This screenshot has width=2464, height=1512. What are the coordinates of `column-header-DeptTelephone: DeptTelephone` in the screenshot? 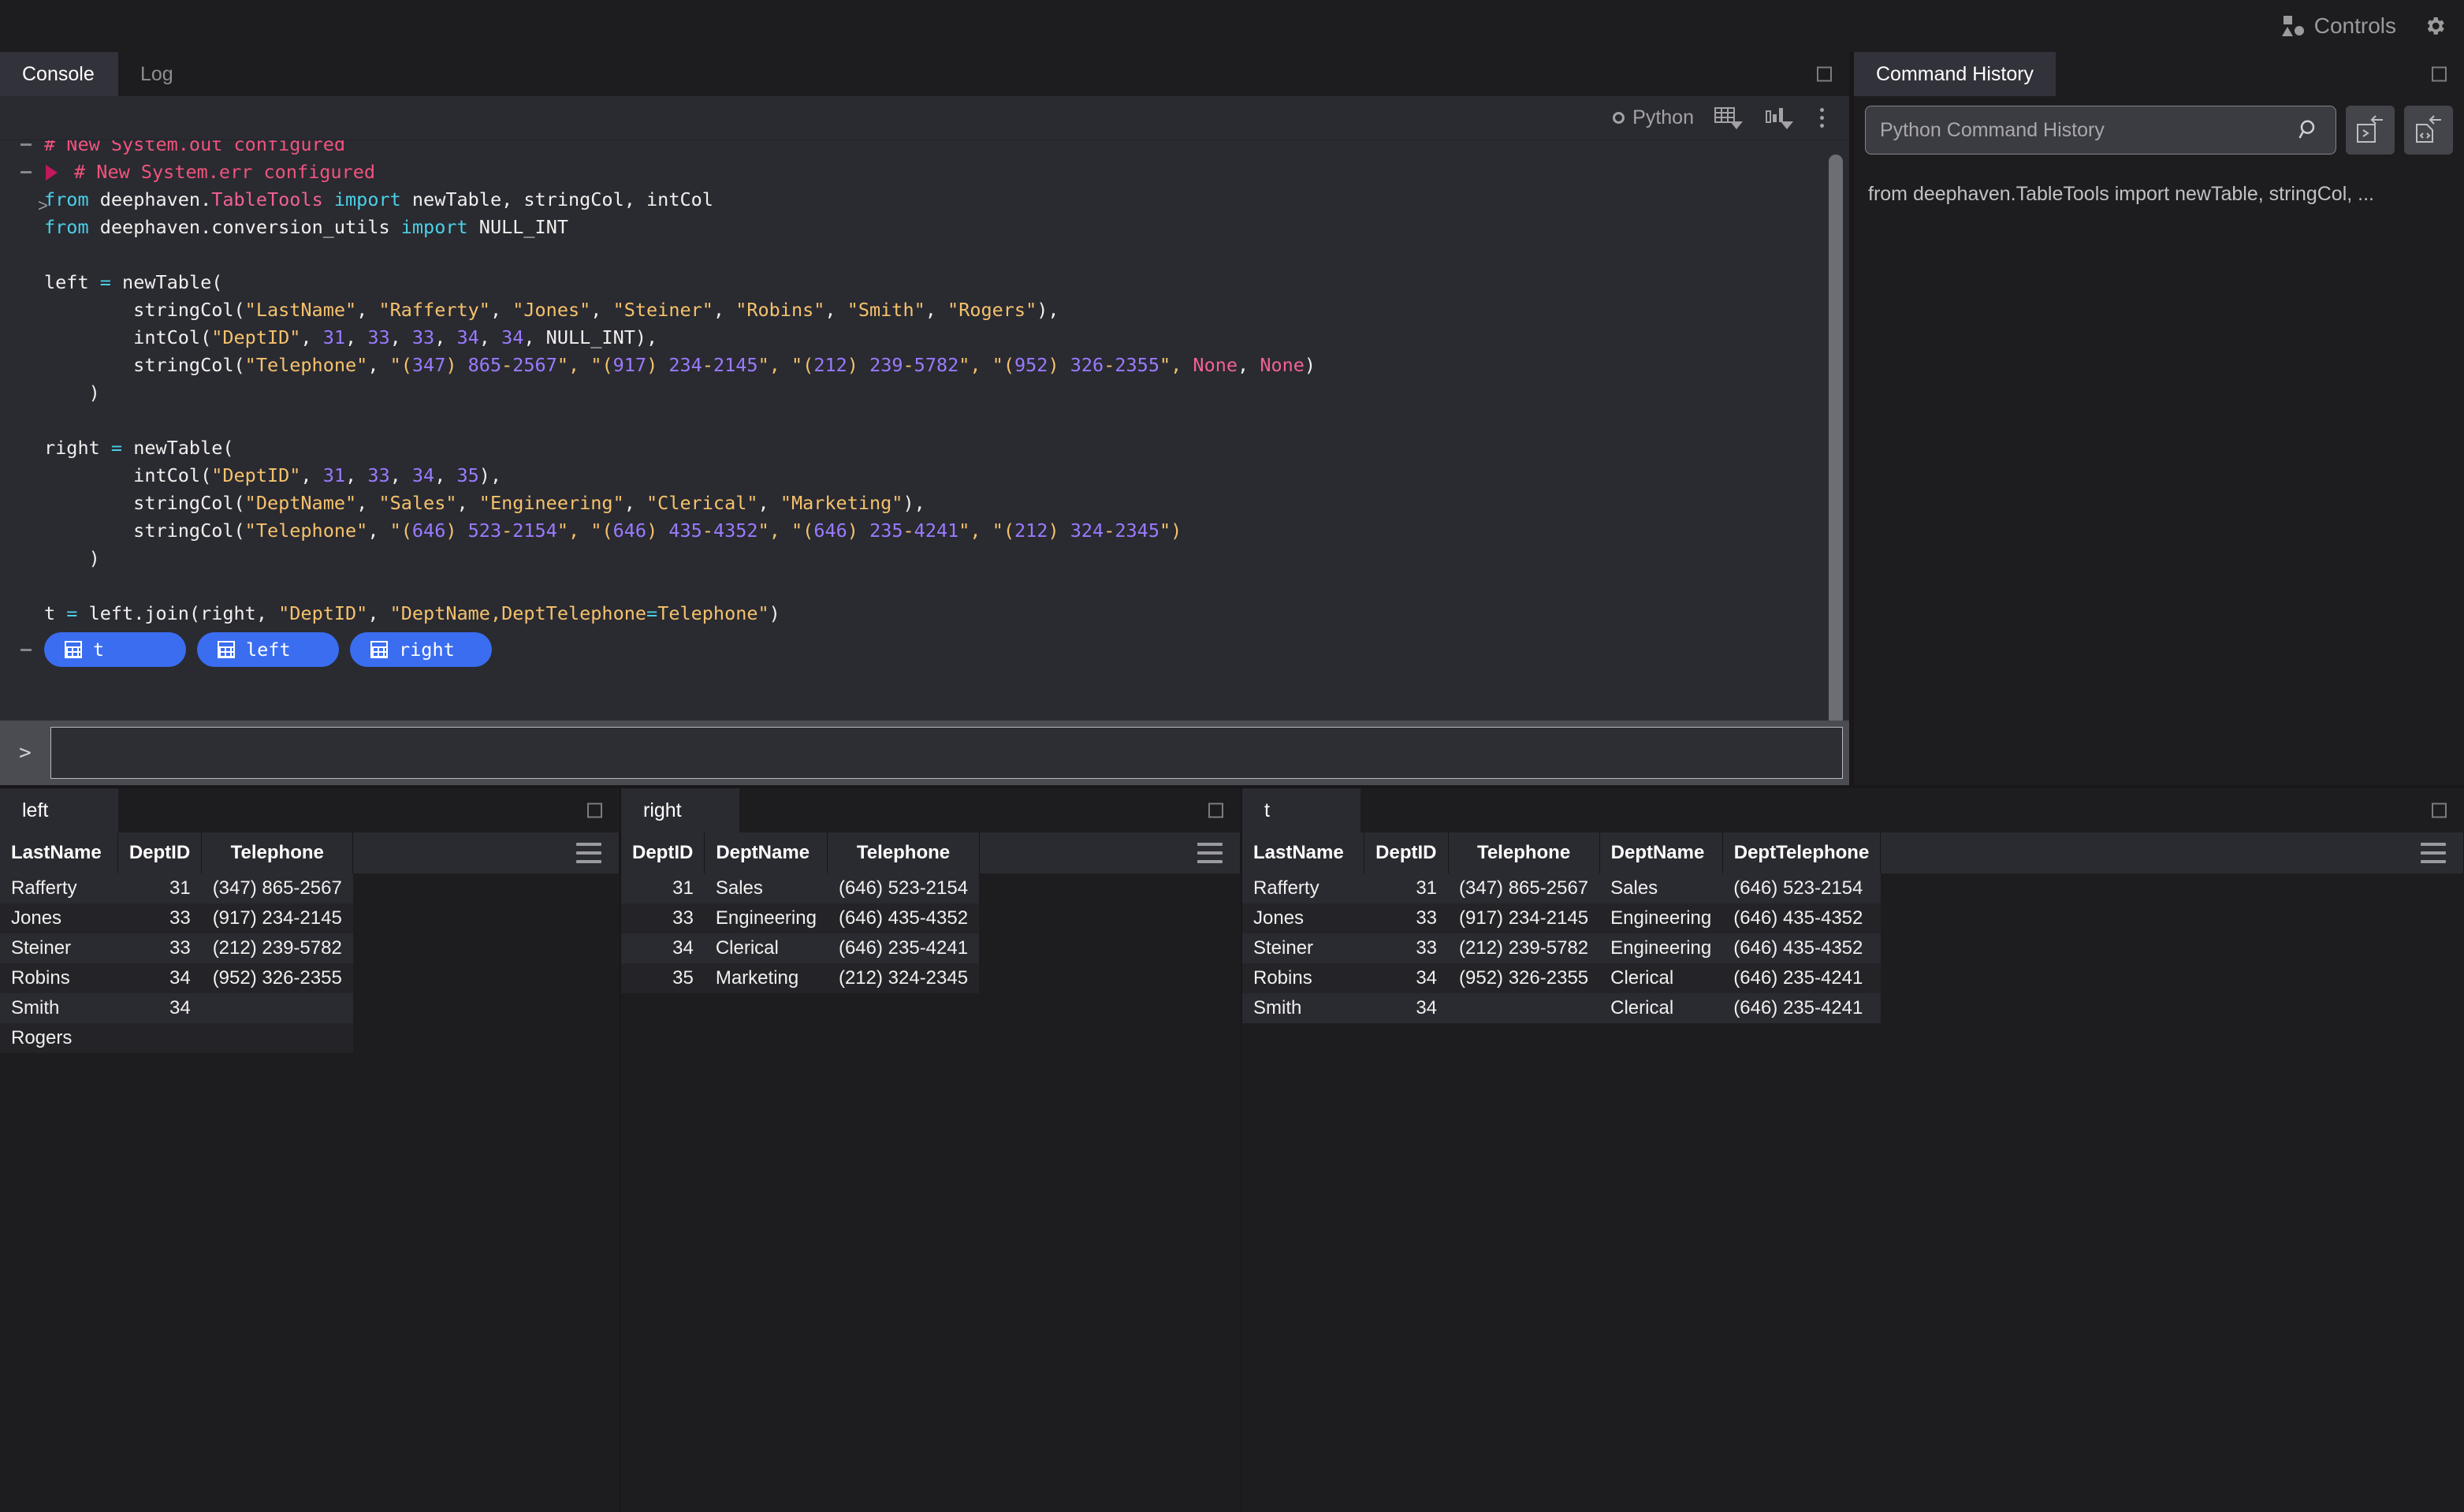 It's located at (1801, 853).